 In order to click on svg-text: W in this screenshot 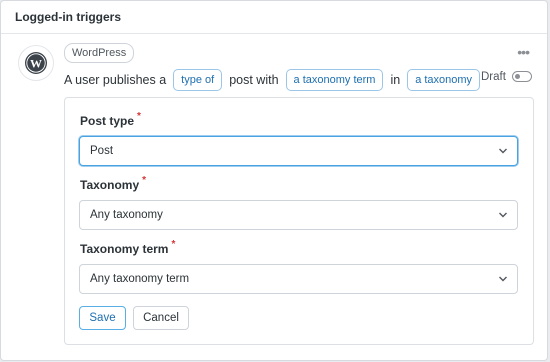, I will do `click(36, 63)`.